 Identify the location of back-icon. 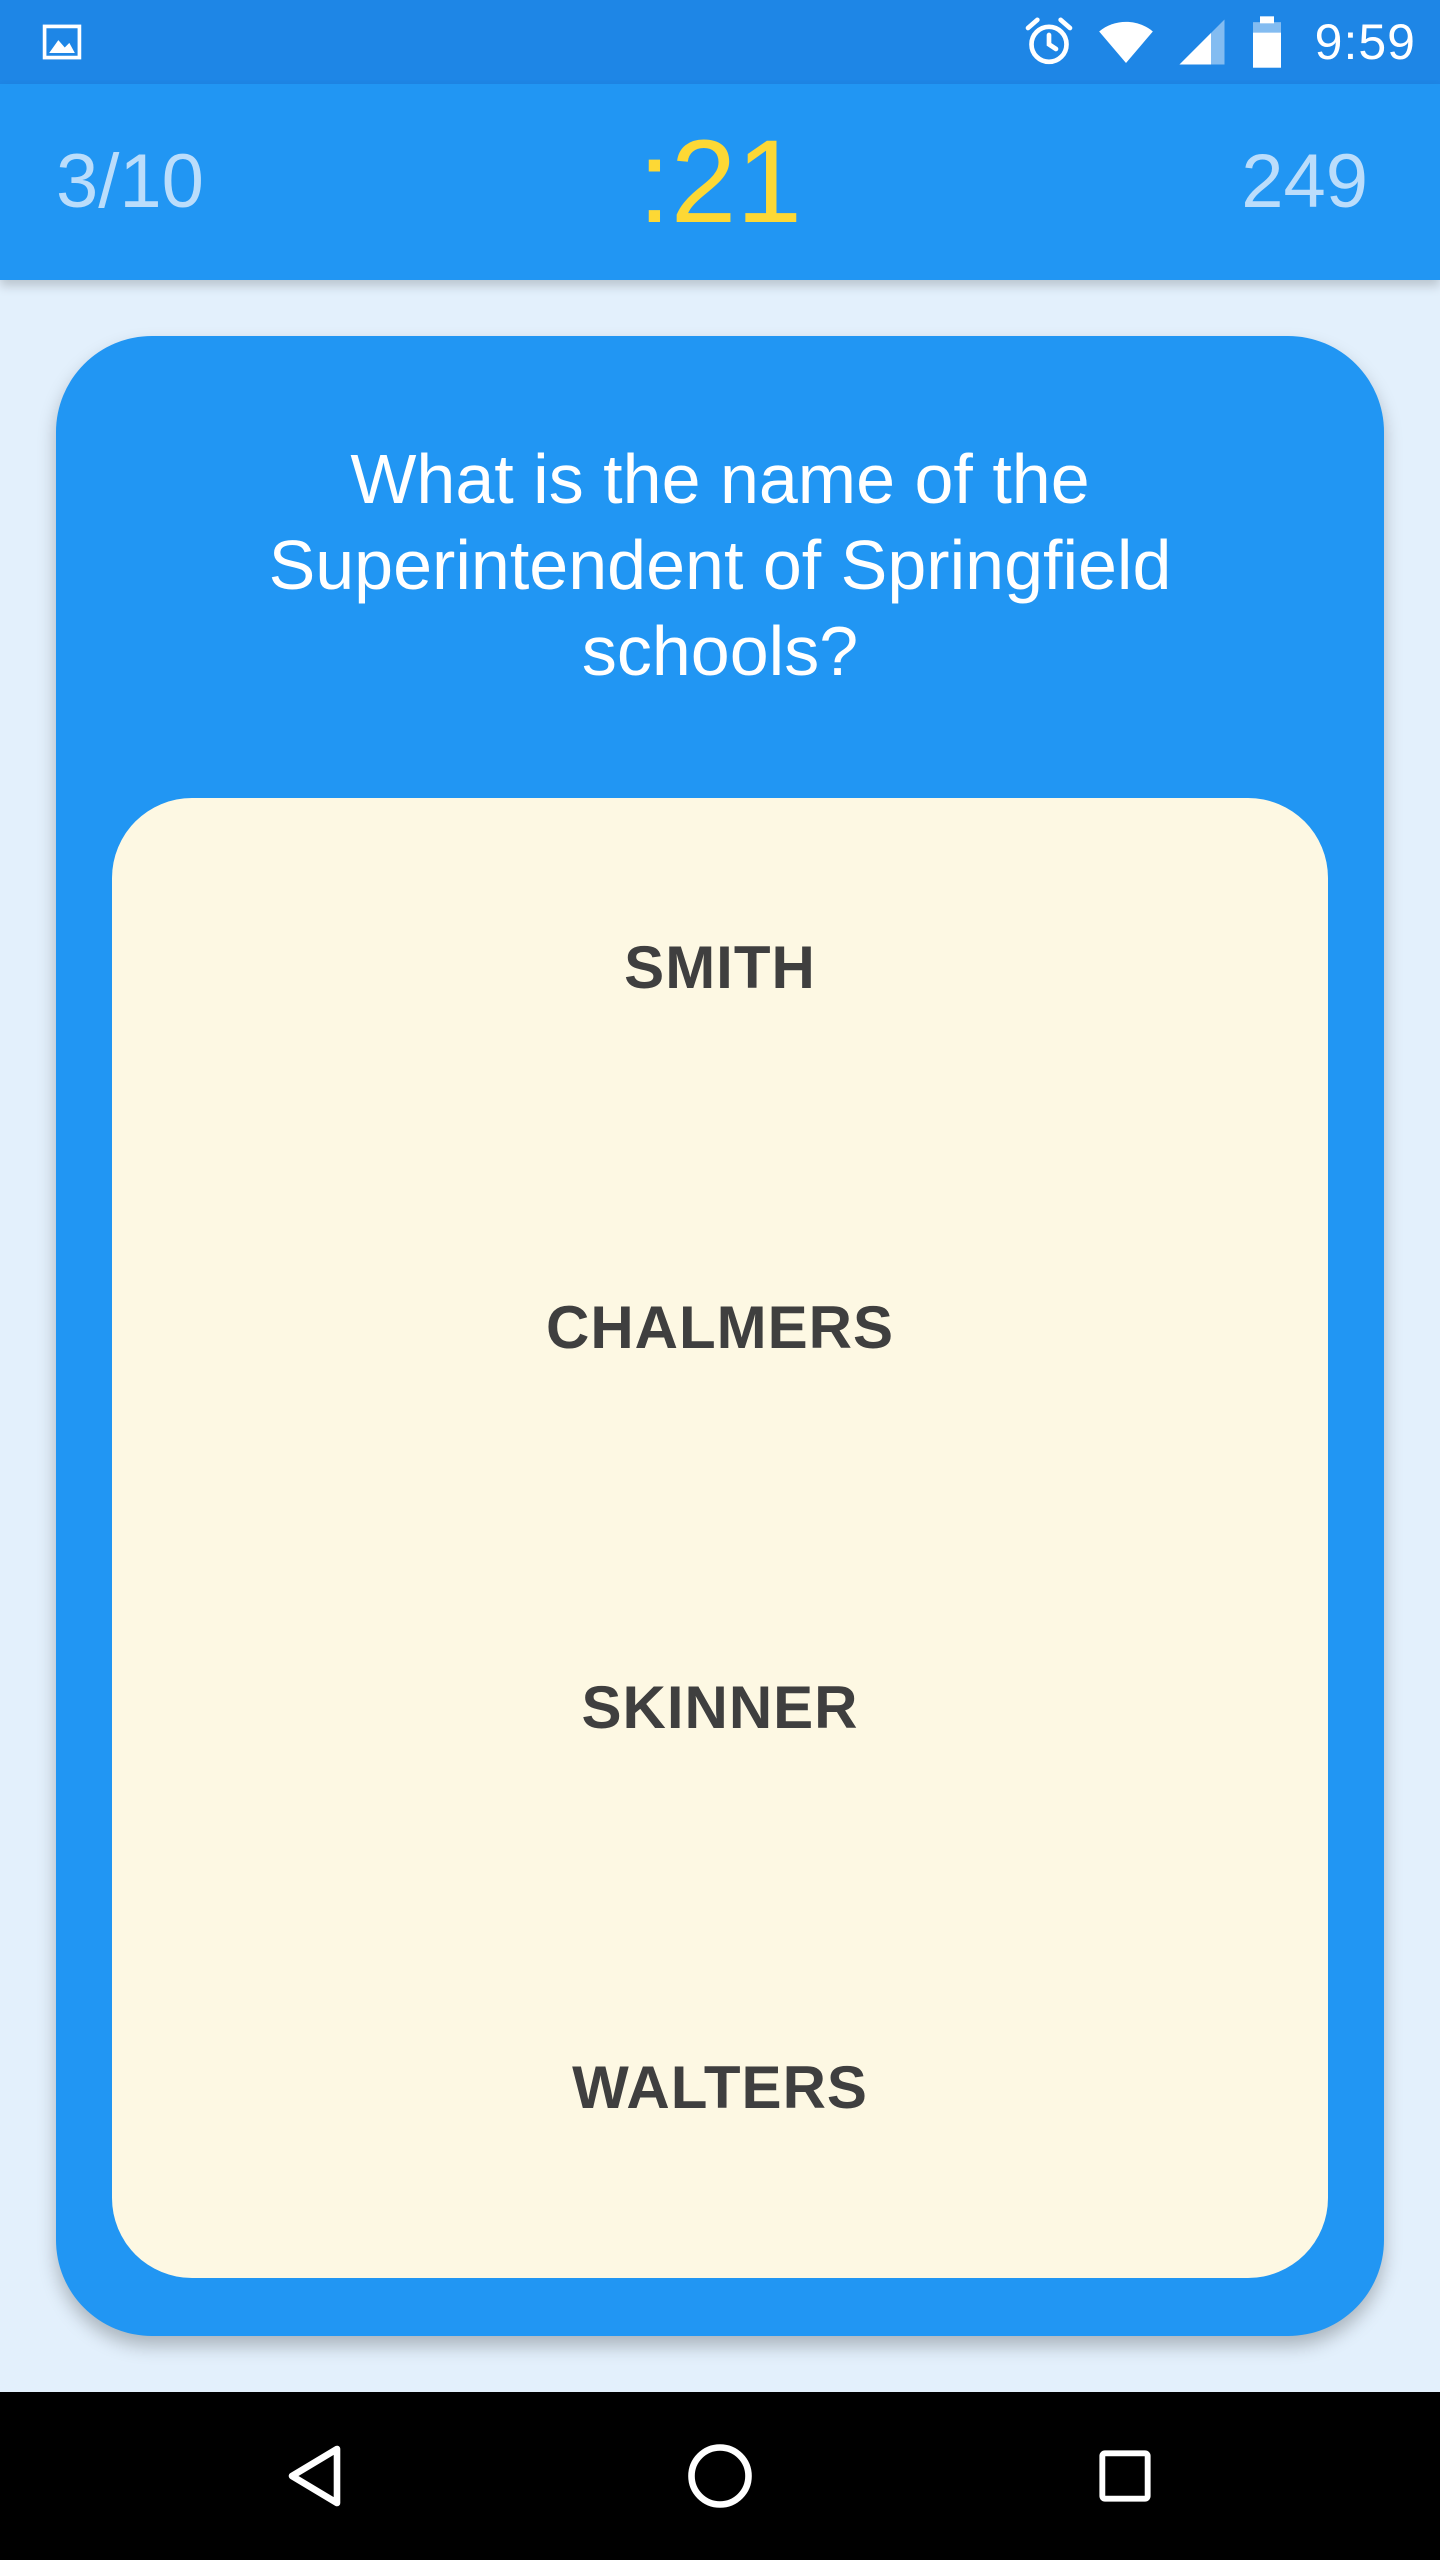
(314, 2476).